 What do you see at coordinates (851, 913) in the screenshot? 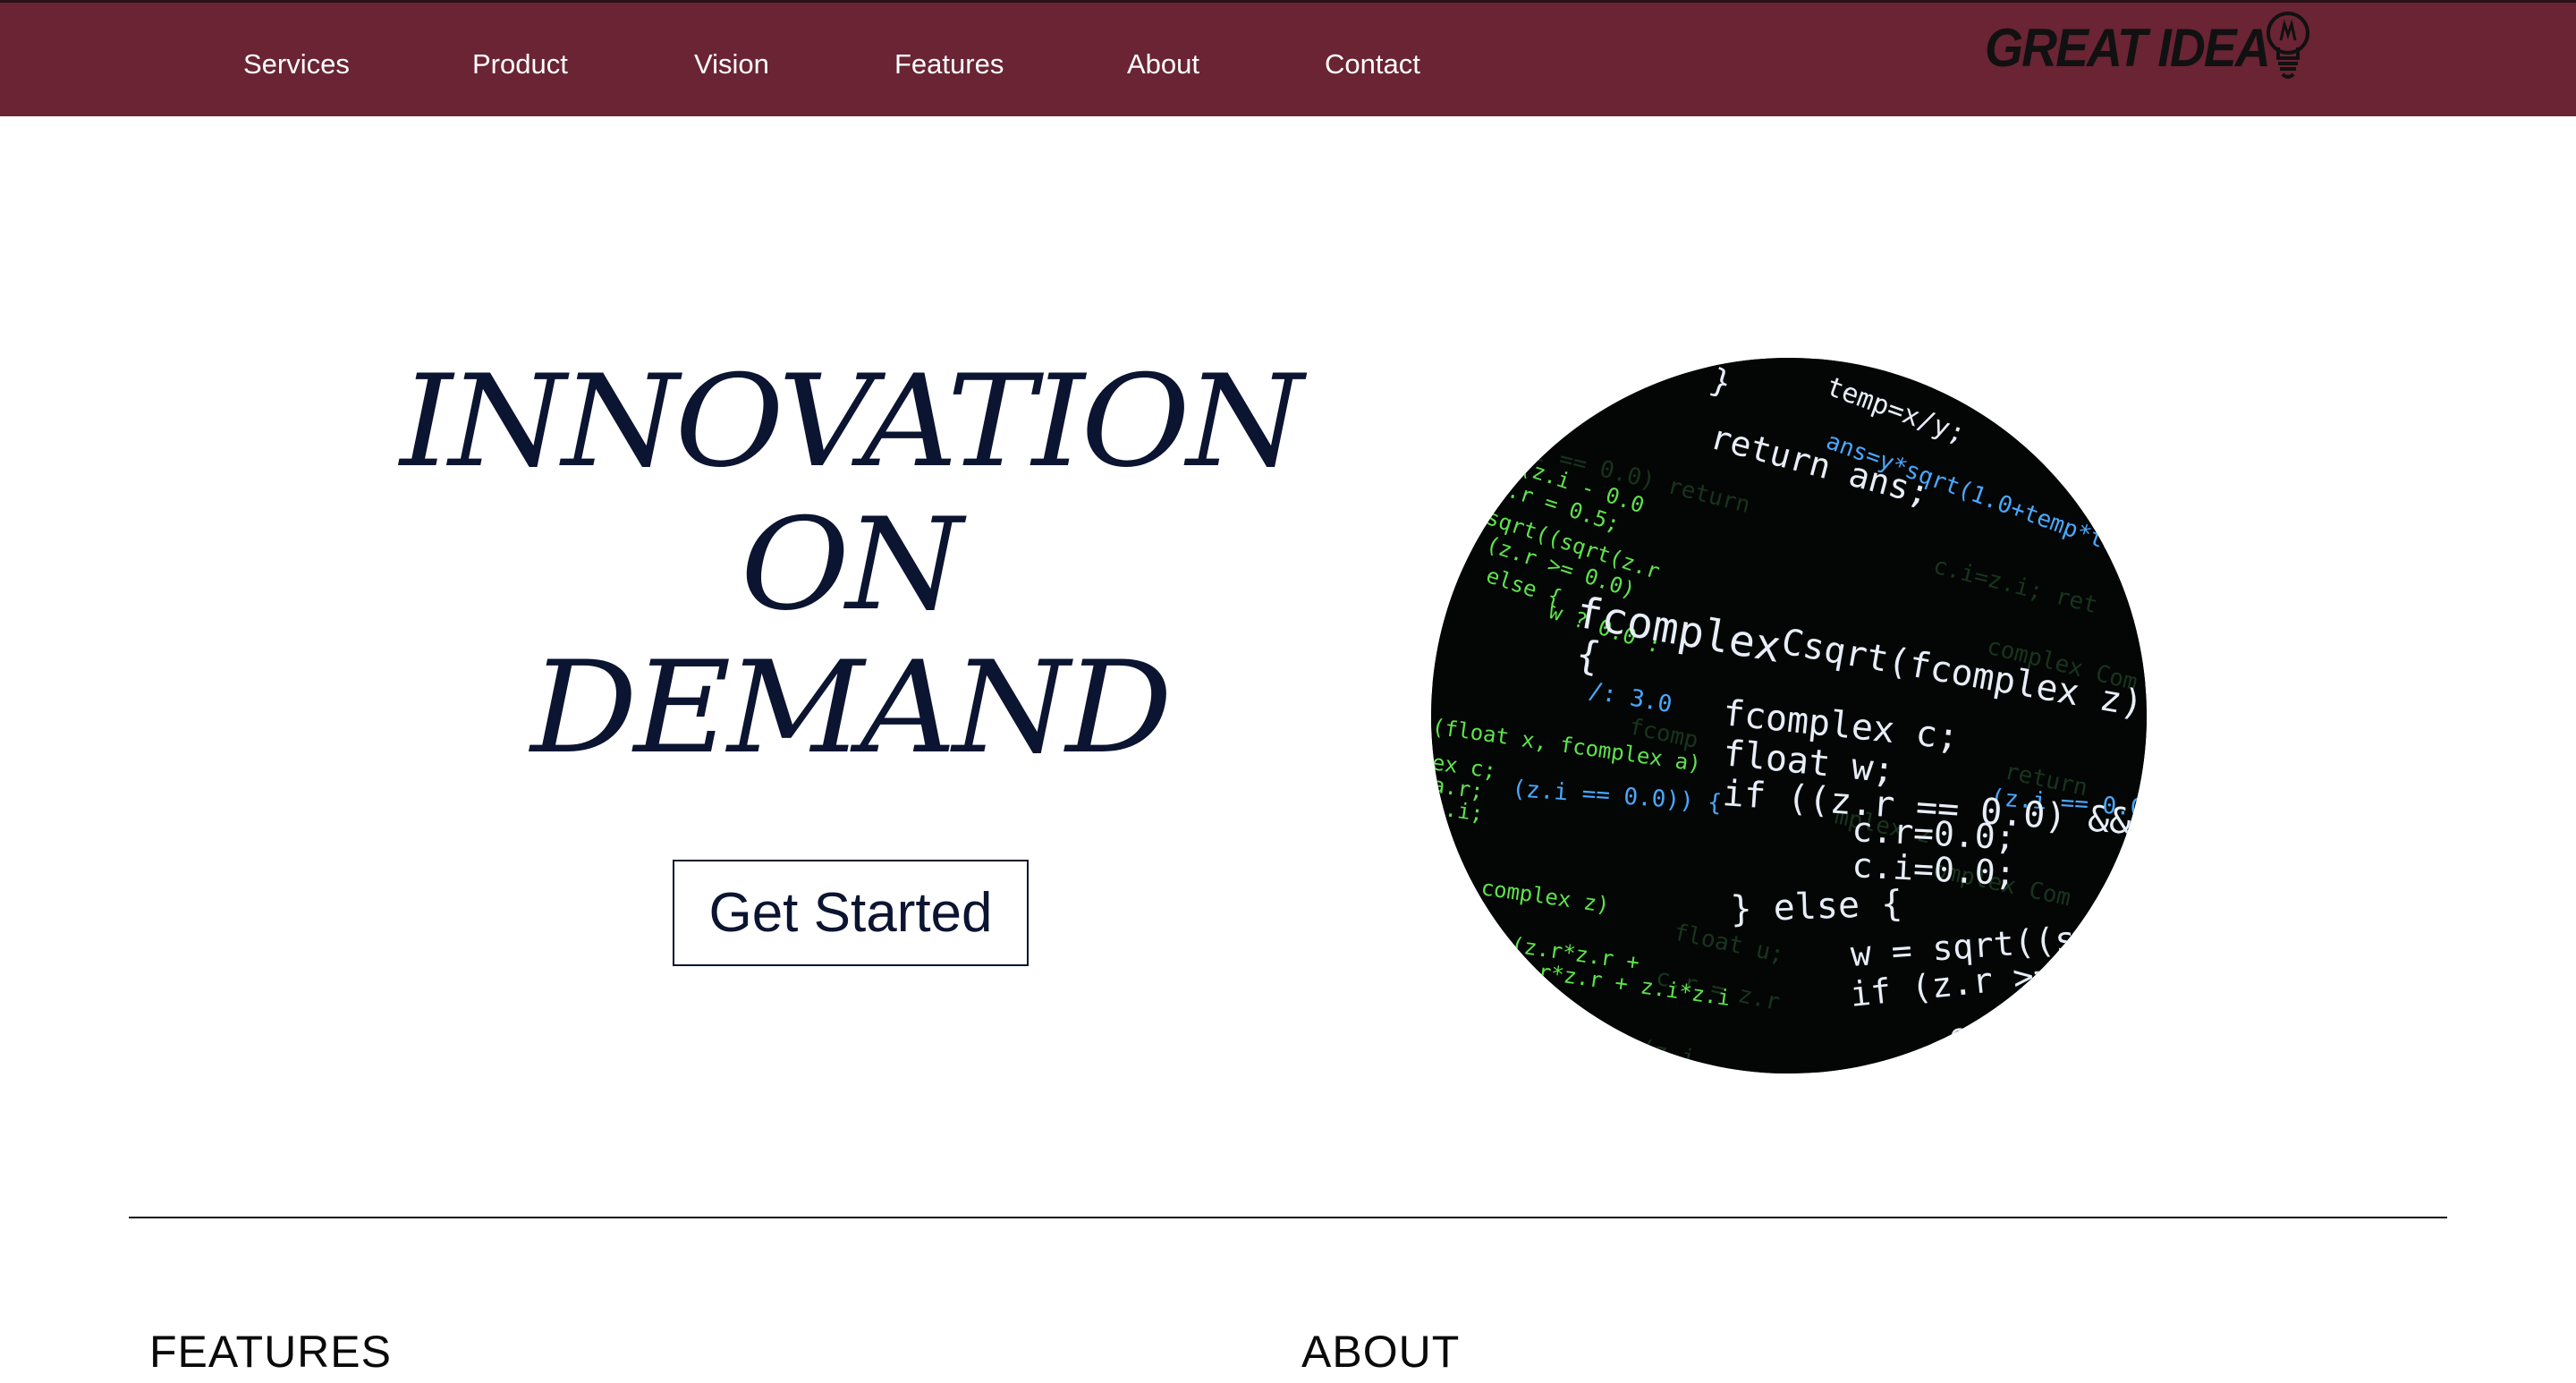
I see `get-started-button: Get Started` at bounding box center [851, 913].